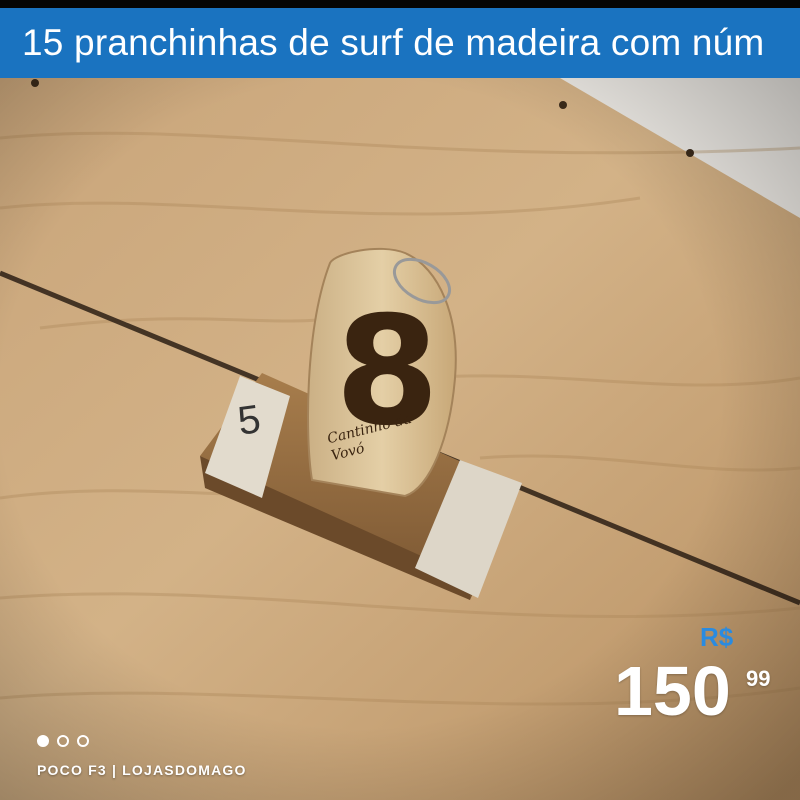  I want to click on surfboard-tag: 8 Cantinho da Vovó, so click(382, 372).